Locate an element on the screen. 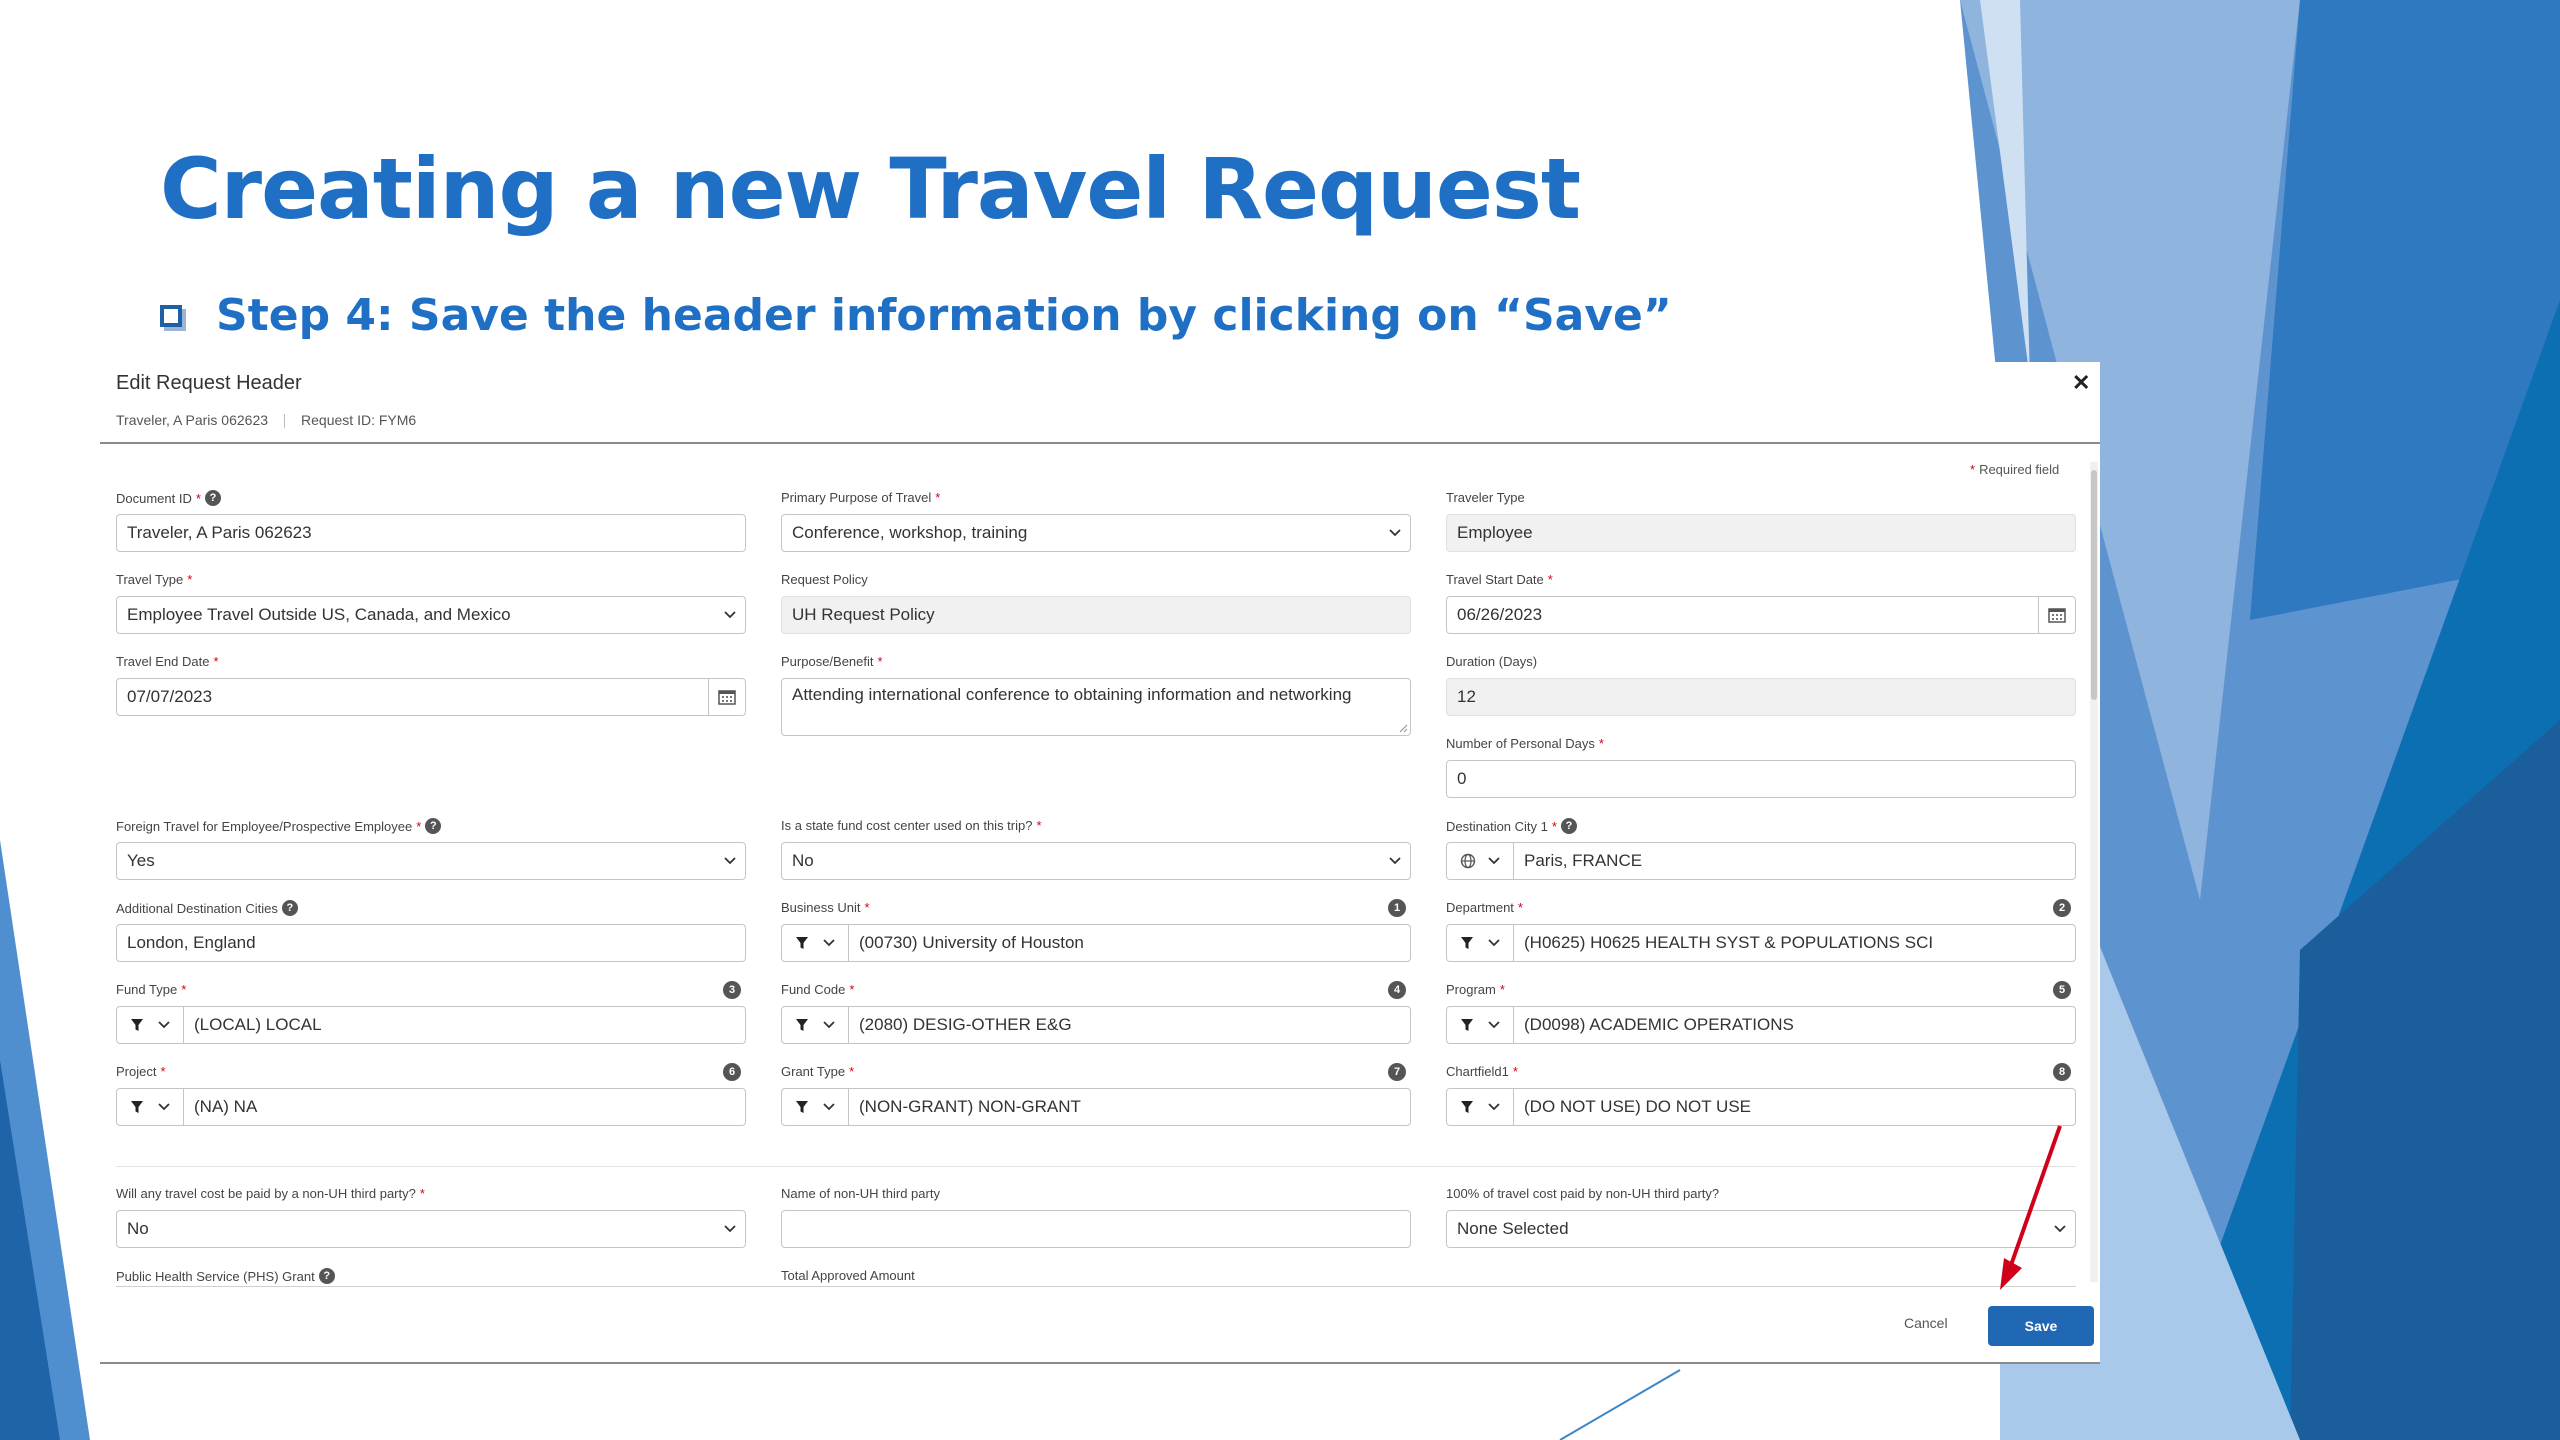 Image resolution: width=2560 pixels, height=1440 pixels. globe-icon is located at coordinates (1467, 861).